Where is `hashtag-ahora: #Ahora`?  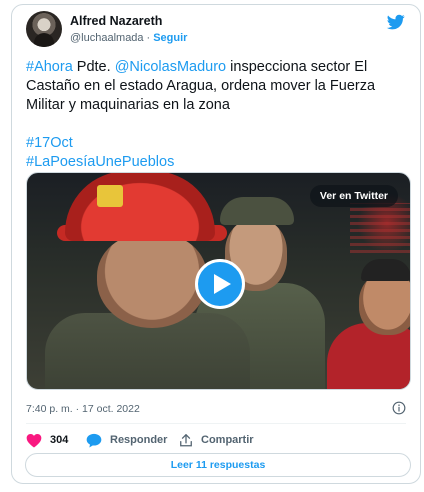
hashtag-ahora: #Ahora is located at coordinates (49, 67).